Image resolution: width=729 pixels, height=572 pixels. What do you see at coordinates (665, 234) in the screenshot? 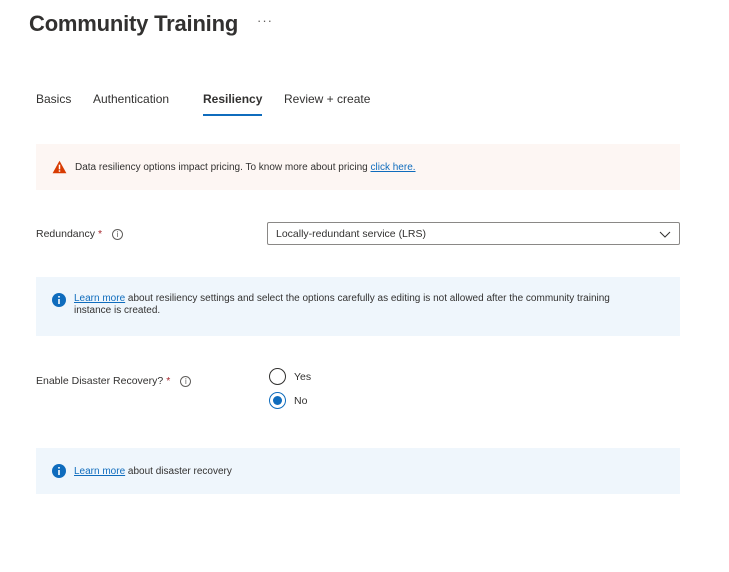
I see `chevron-down-icon` at bounding box center [665, 234].